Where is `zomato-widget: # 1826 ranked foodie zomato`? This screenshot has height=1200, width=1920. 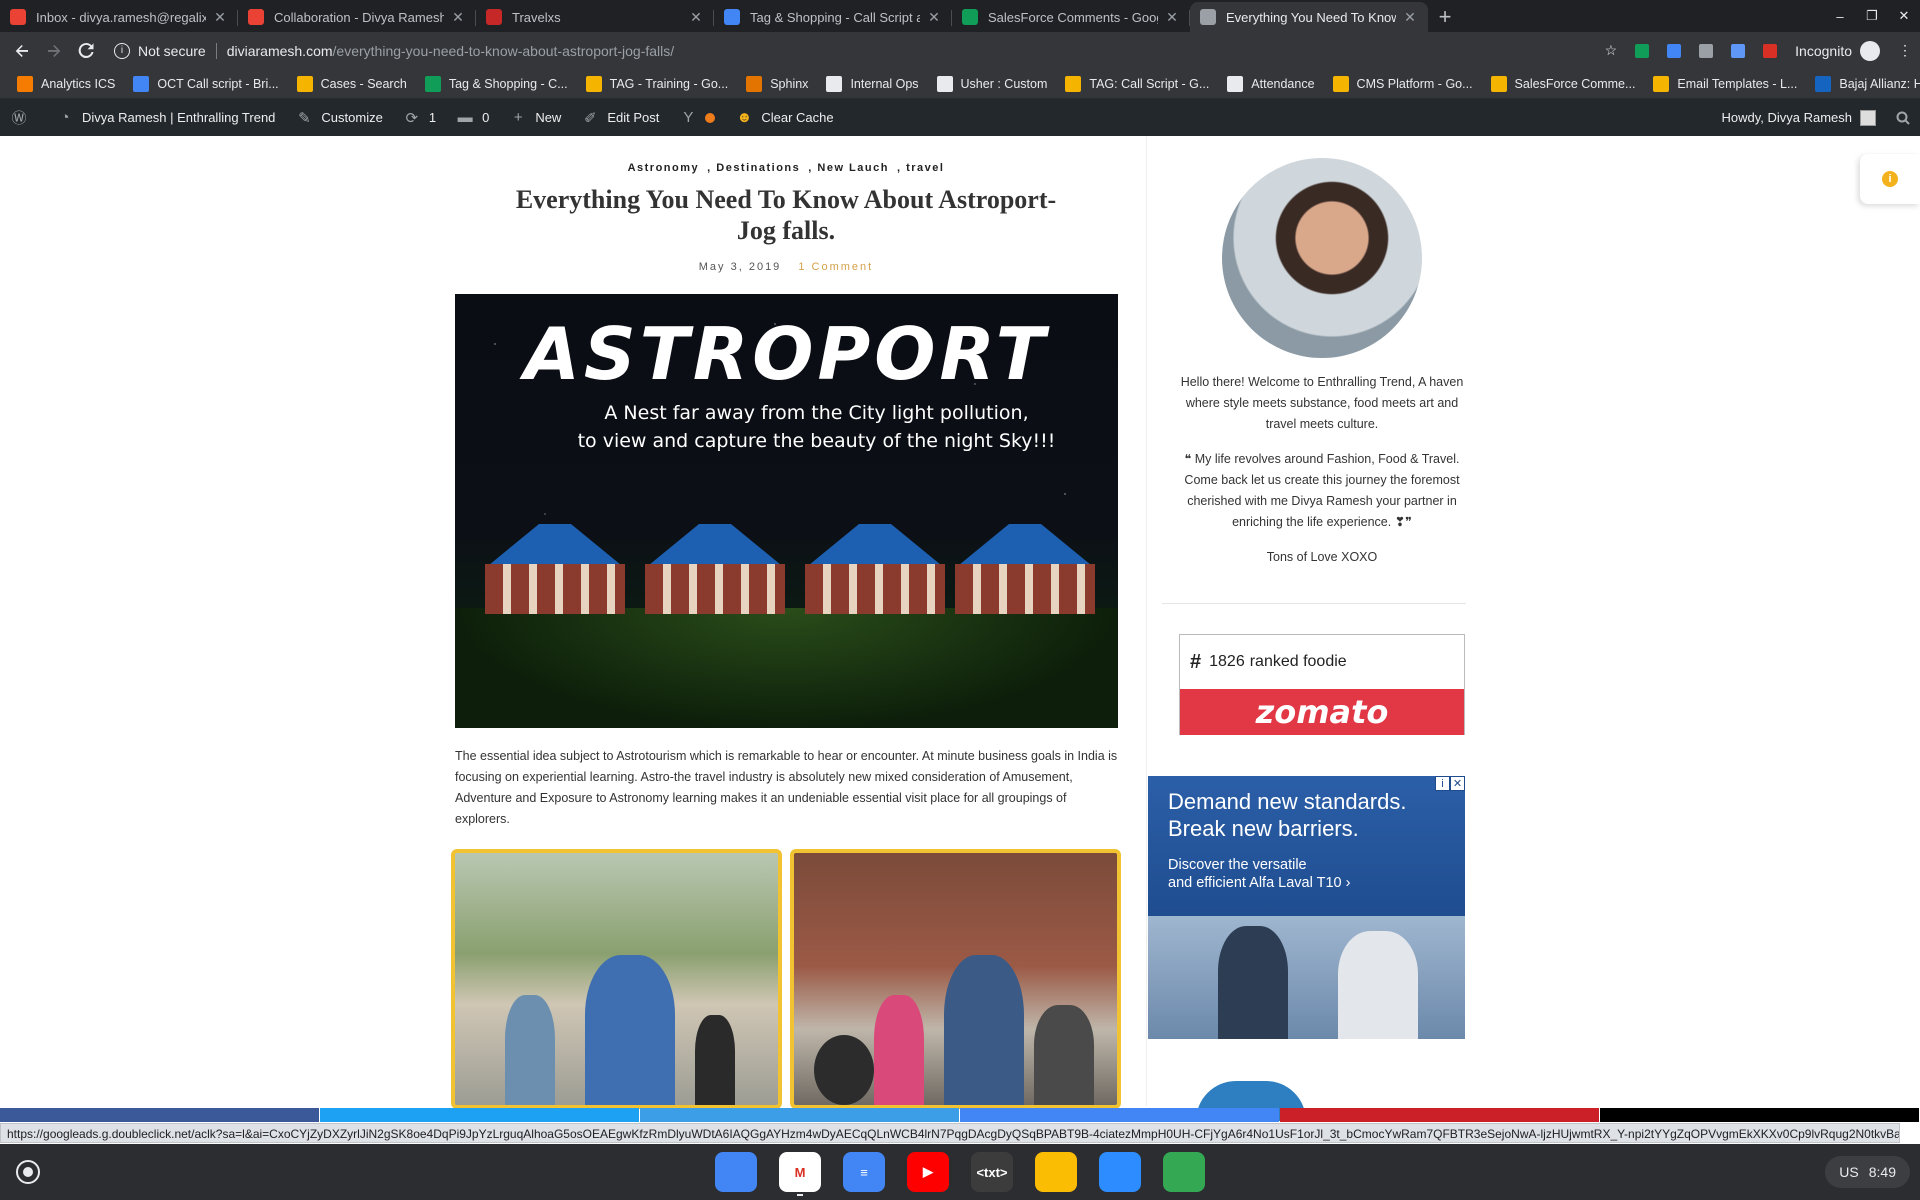
zomato-widget: # 1826 ranked foodie zomato is located at coordinates (1322, 684).